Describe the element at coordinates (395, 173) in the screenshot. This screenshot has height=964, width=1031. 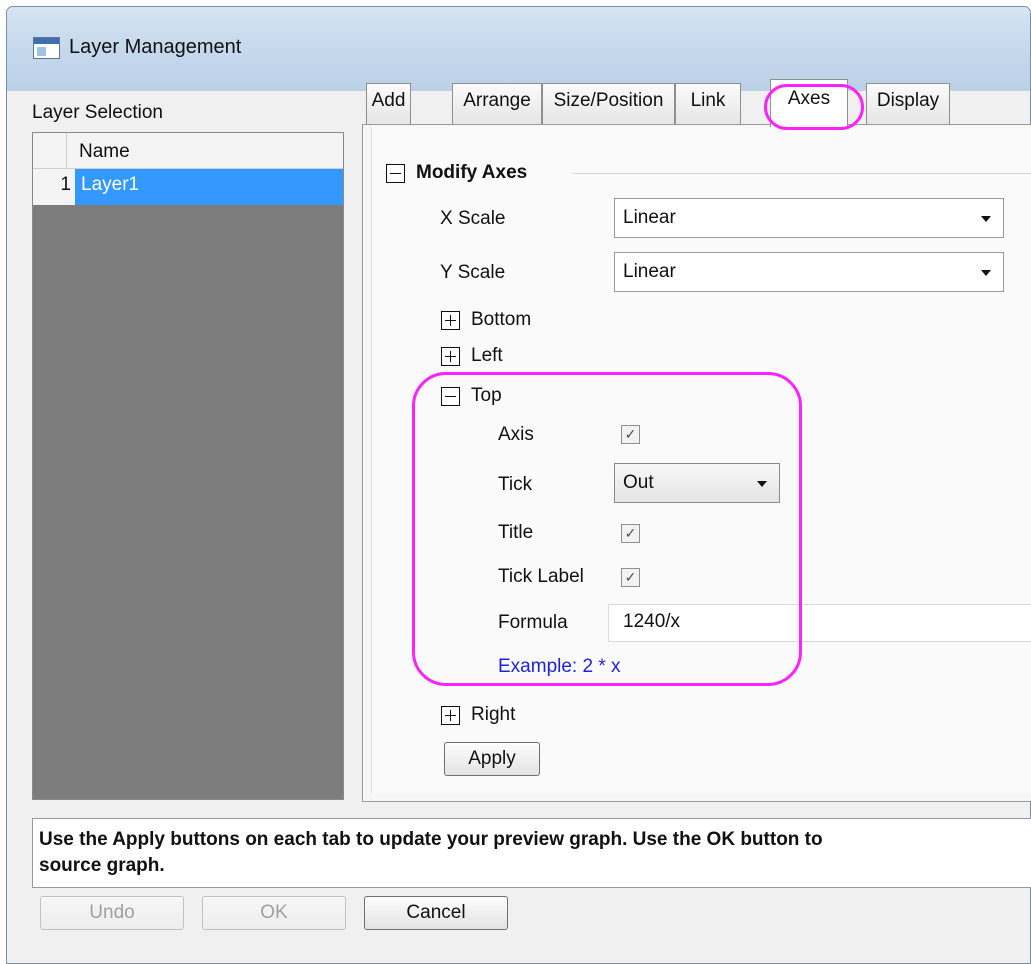
I see `modify-axes-collapse-icon` at that location.